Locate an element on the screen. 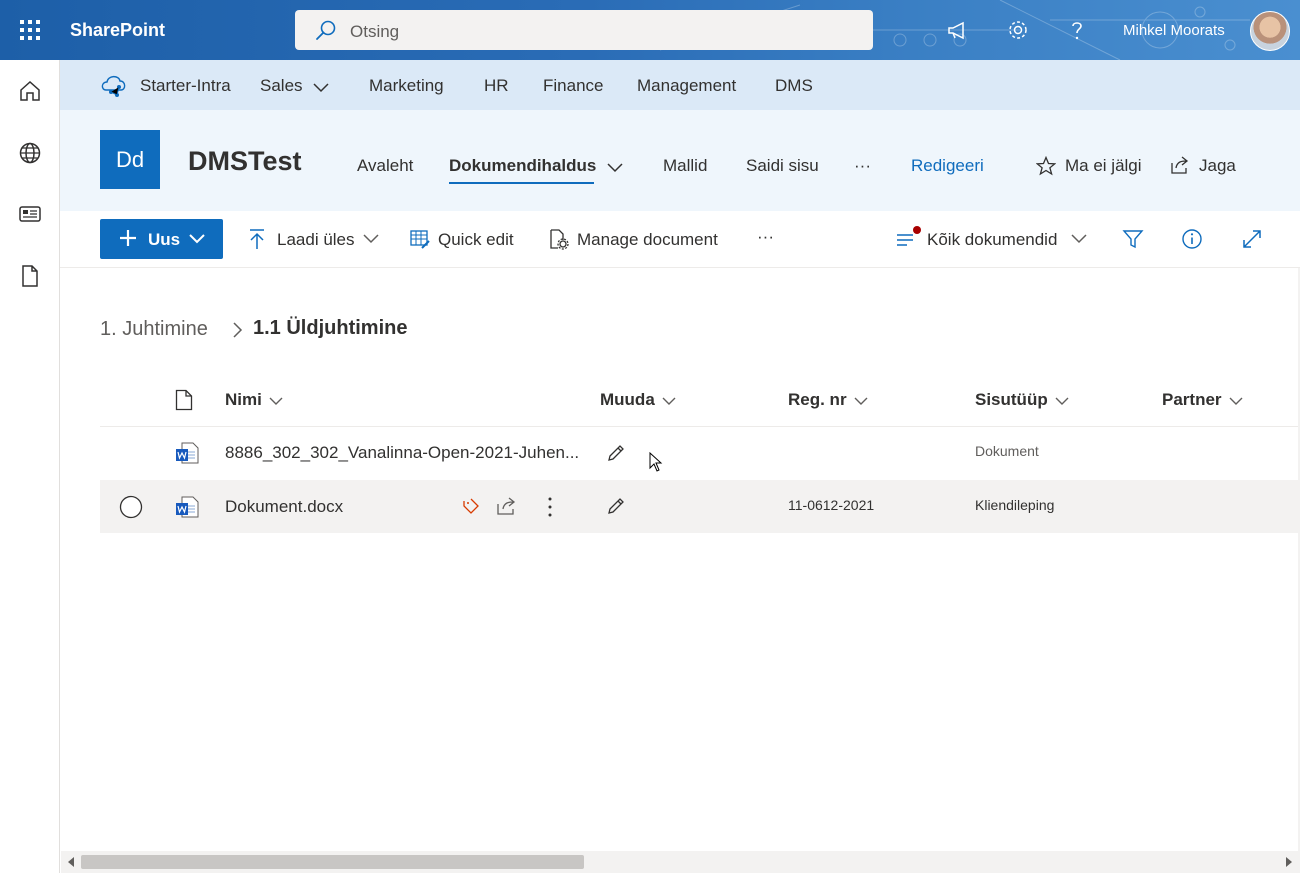 Image resolution: width=1300 pixels, height=873 pixels. search-icon is located at coordinates (326, 30).